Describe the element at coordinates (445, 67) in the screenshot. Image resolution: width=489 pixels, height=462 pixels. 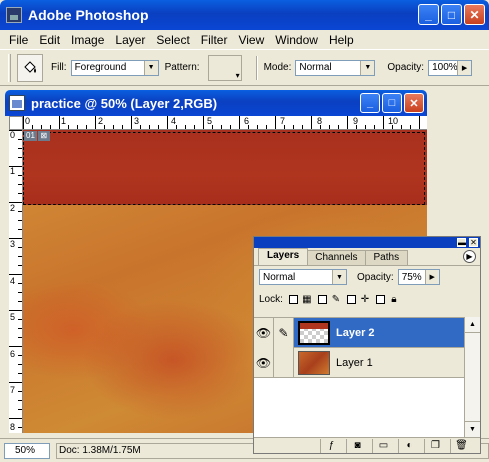
I see `opacity-value: 100%` at that location.